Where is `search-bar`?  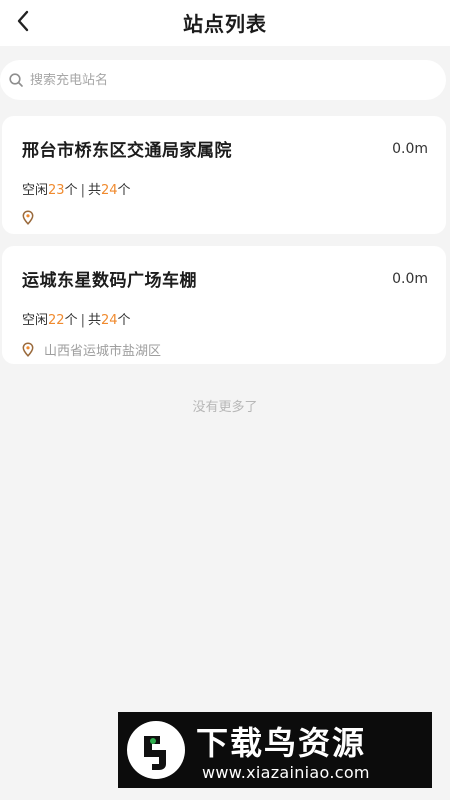
search-bar is located at coordinates (223, 80).